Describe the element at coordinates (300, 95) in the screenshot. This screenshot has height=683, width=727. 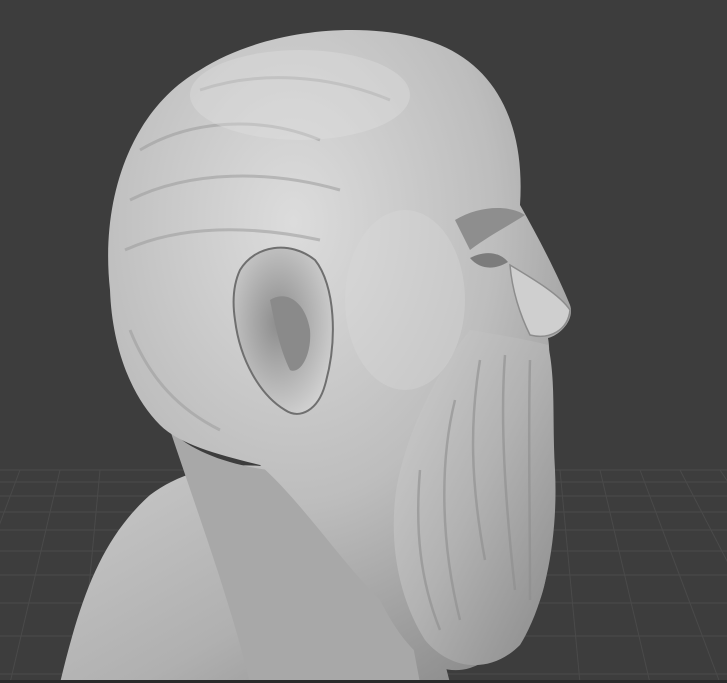
I see `crown-highlight` at that location.